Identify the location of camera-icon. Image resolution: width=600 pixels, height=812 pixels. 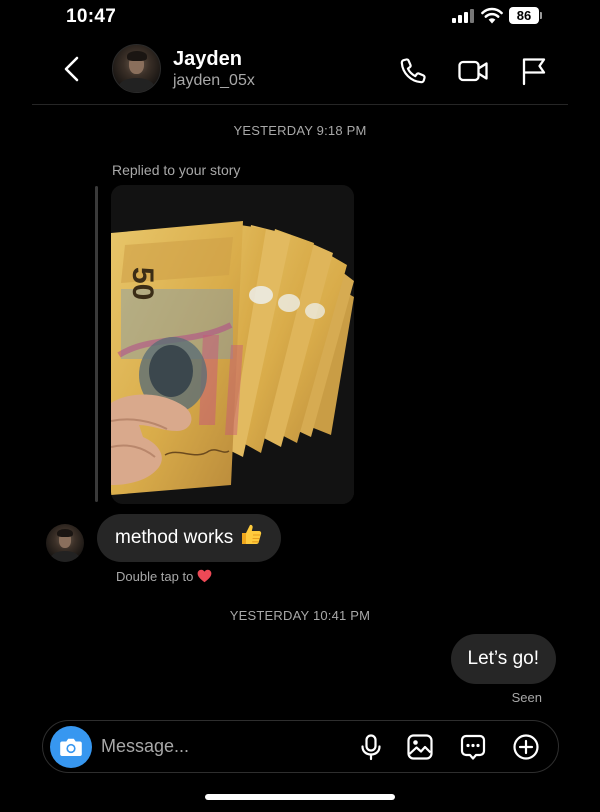
(71, 747).